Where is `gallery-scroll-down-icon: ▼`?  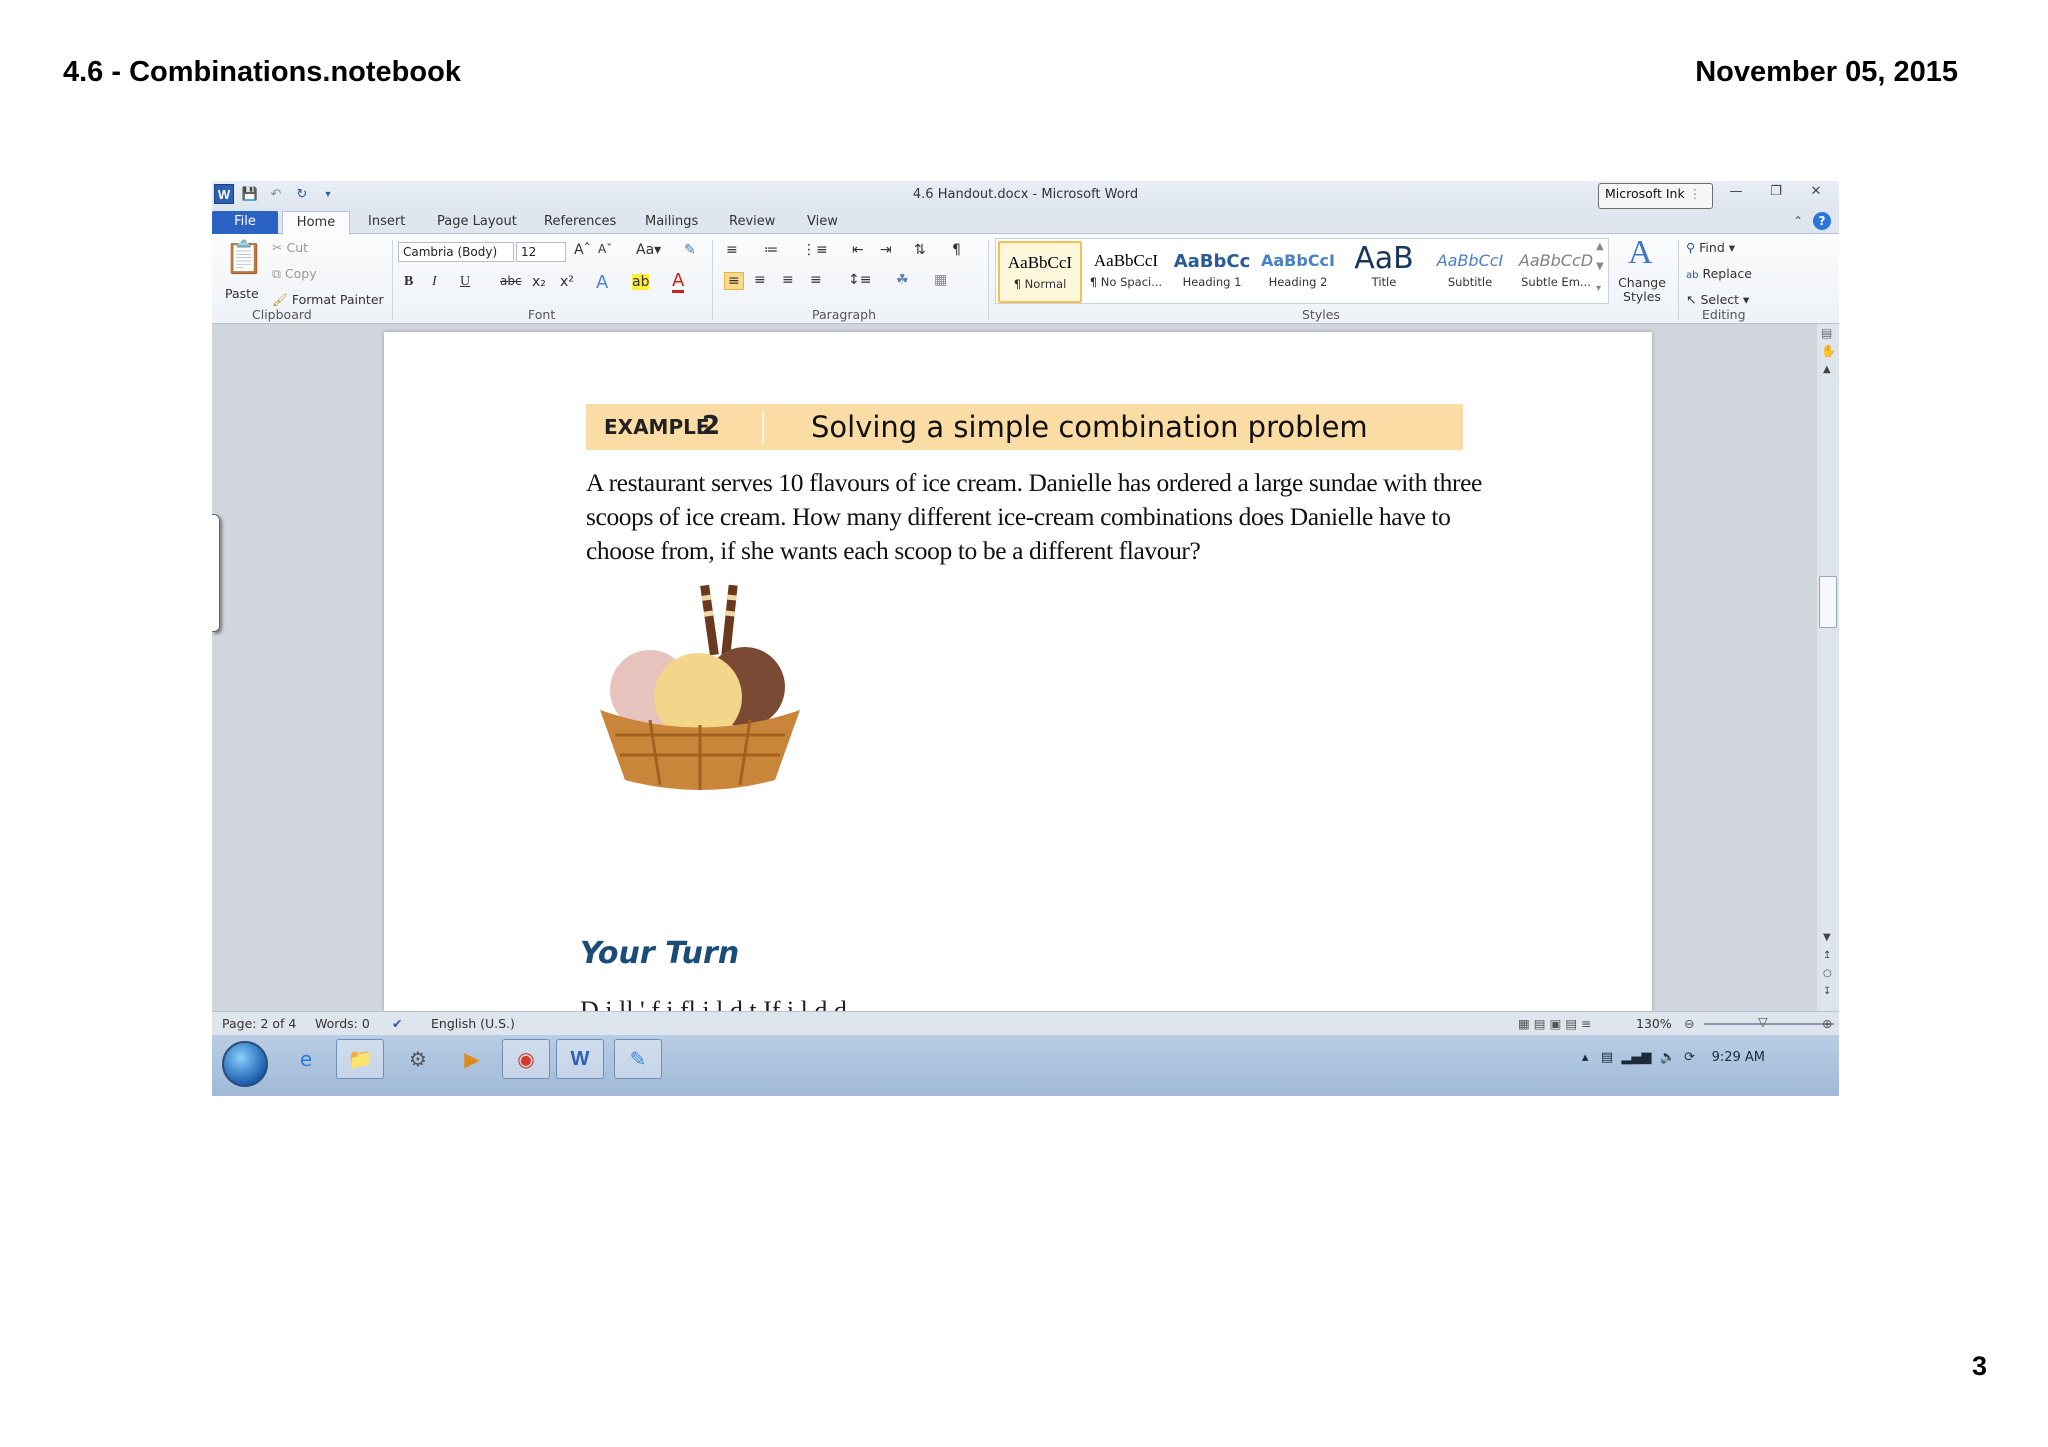
gallery-scroll-down-icon: ▼ is located at coordinates (1600, 266).